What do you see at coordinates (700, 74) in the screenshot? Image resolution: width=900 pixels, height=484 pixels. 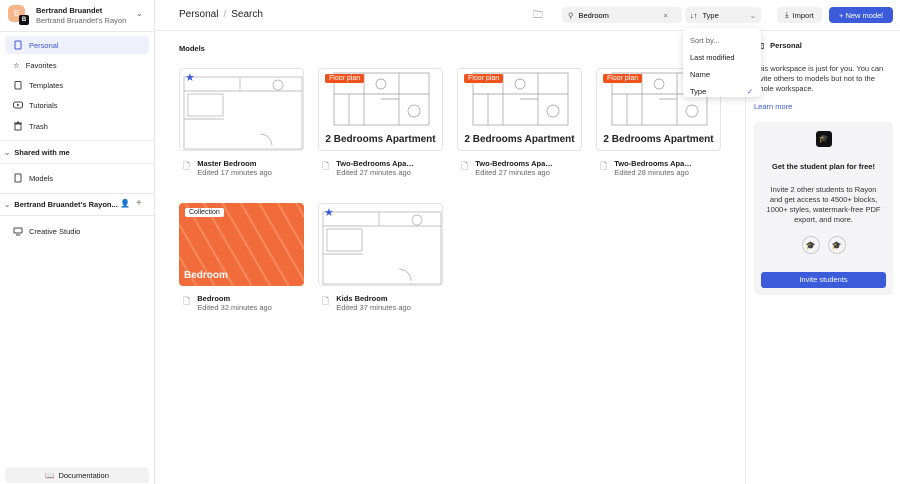 I see `option-label: Name` at bounding box center [700, 74].